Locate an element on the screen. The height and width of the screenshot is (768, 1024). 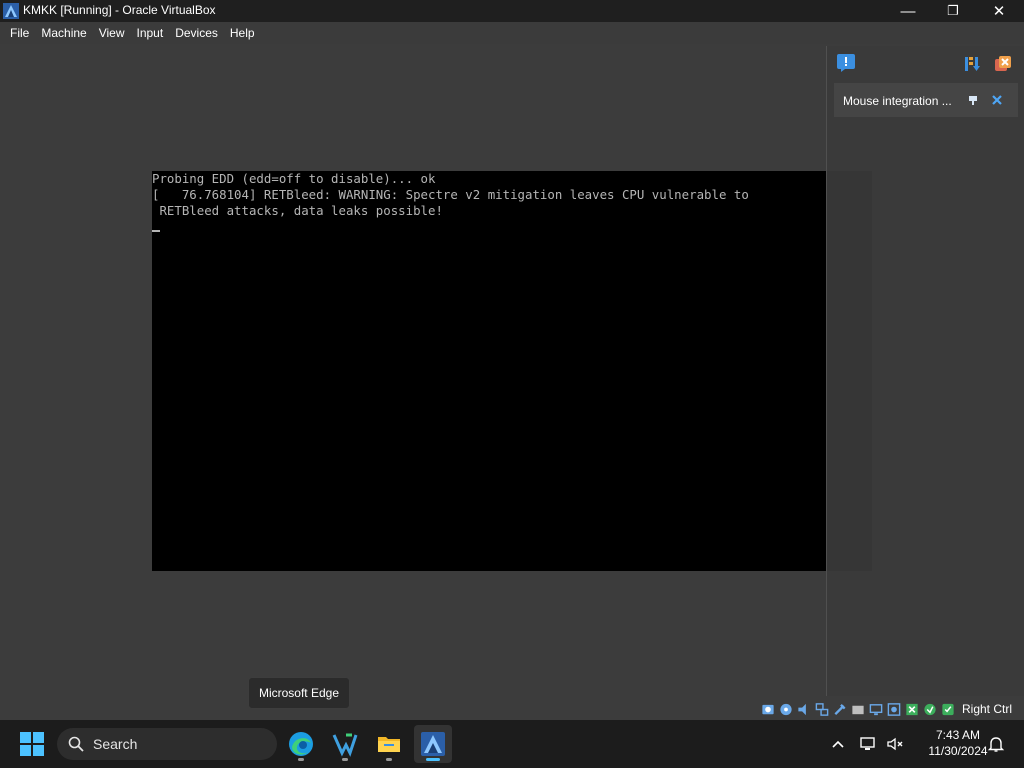
menu-help: Help is located at coordinates (242, 33).